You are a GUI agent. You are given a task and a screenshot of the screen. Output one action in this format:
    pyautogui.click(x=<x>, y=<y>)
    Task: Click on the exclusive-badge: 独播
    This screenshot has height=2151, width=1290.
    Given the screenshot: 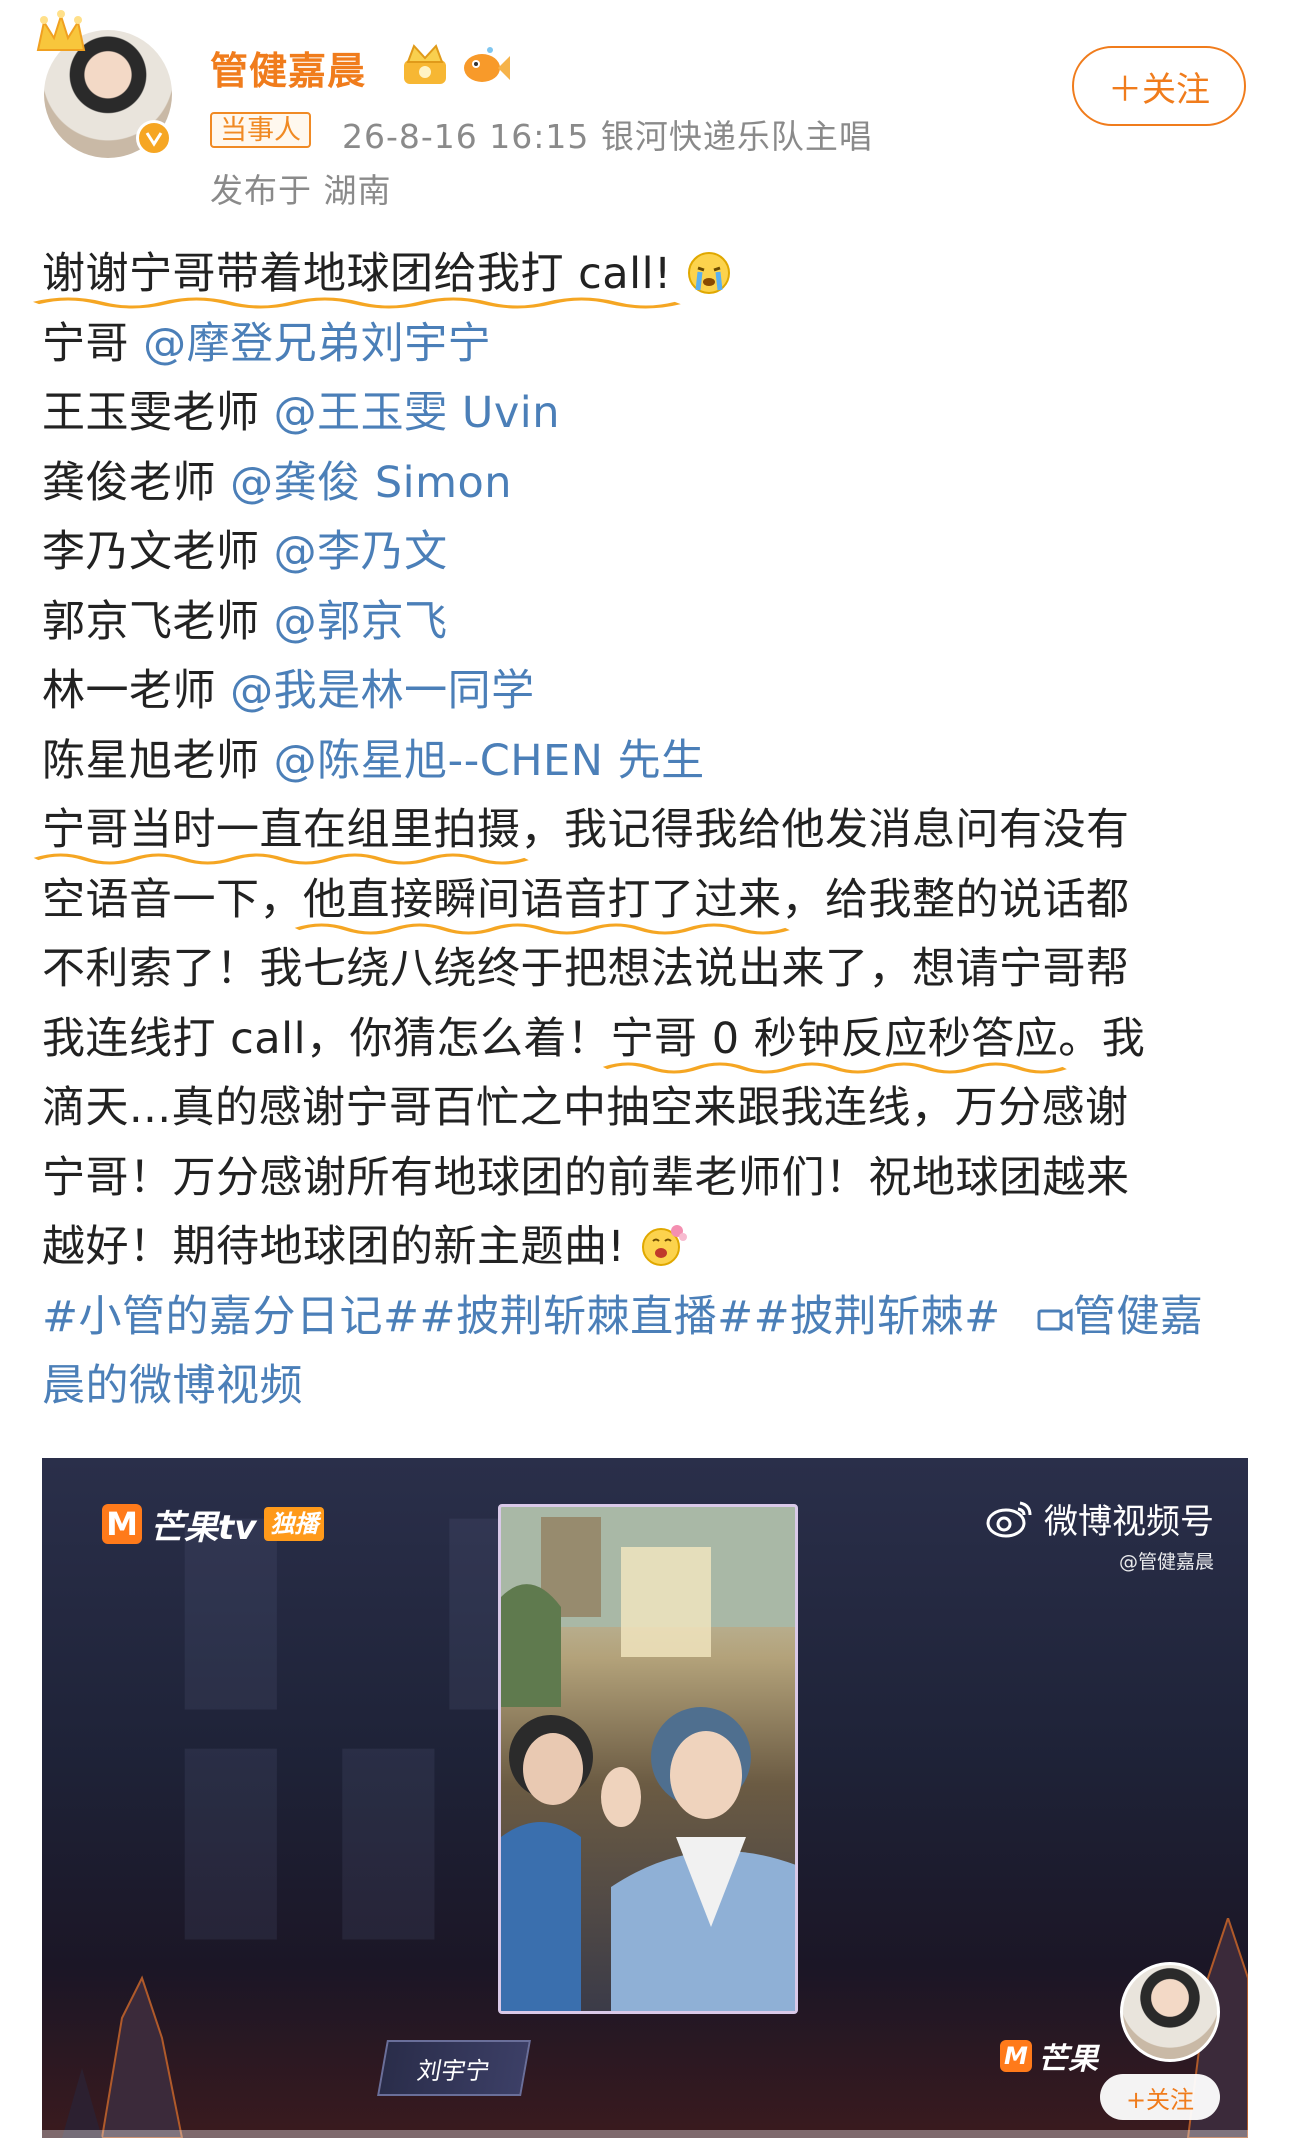 What is the action you would take?
    pyautogui.click(x=294, y=1524)
    